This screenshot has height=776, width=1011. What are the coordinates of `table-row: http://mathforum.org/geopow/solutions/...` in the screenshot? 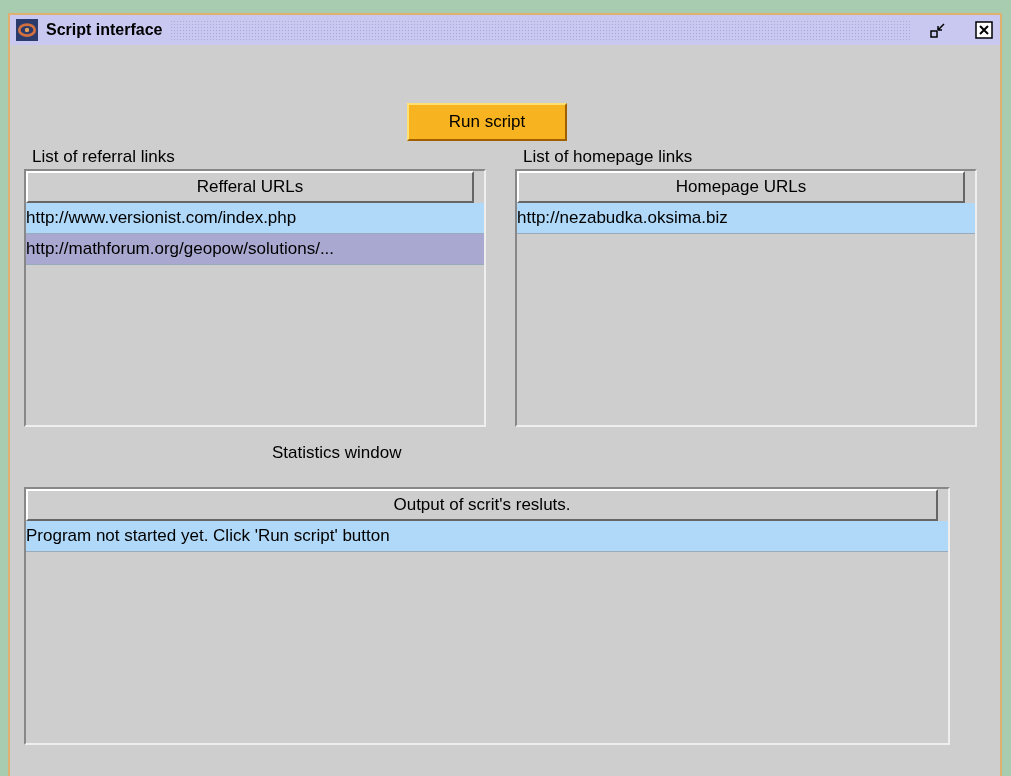 It's located at (255, 249).